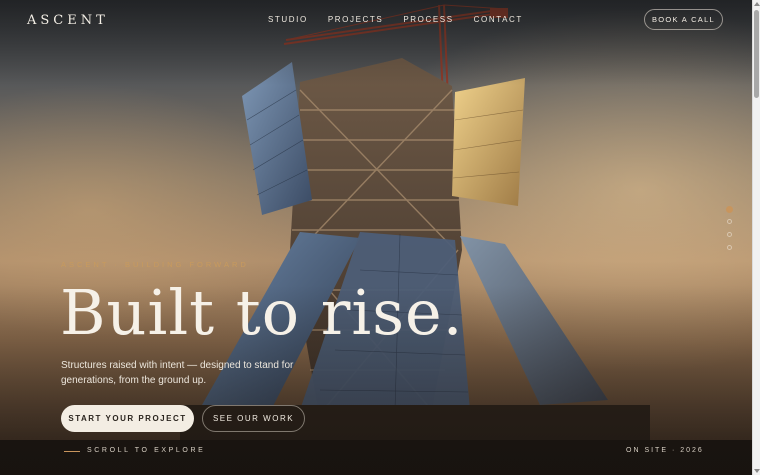 The image size is (760, 475). What do you see at coordinates (262, 312) in the screenshot?
I see `hero-headline: Built to rise.` at bounding box center [262, 312].